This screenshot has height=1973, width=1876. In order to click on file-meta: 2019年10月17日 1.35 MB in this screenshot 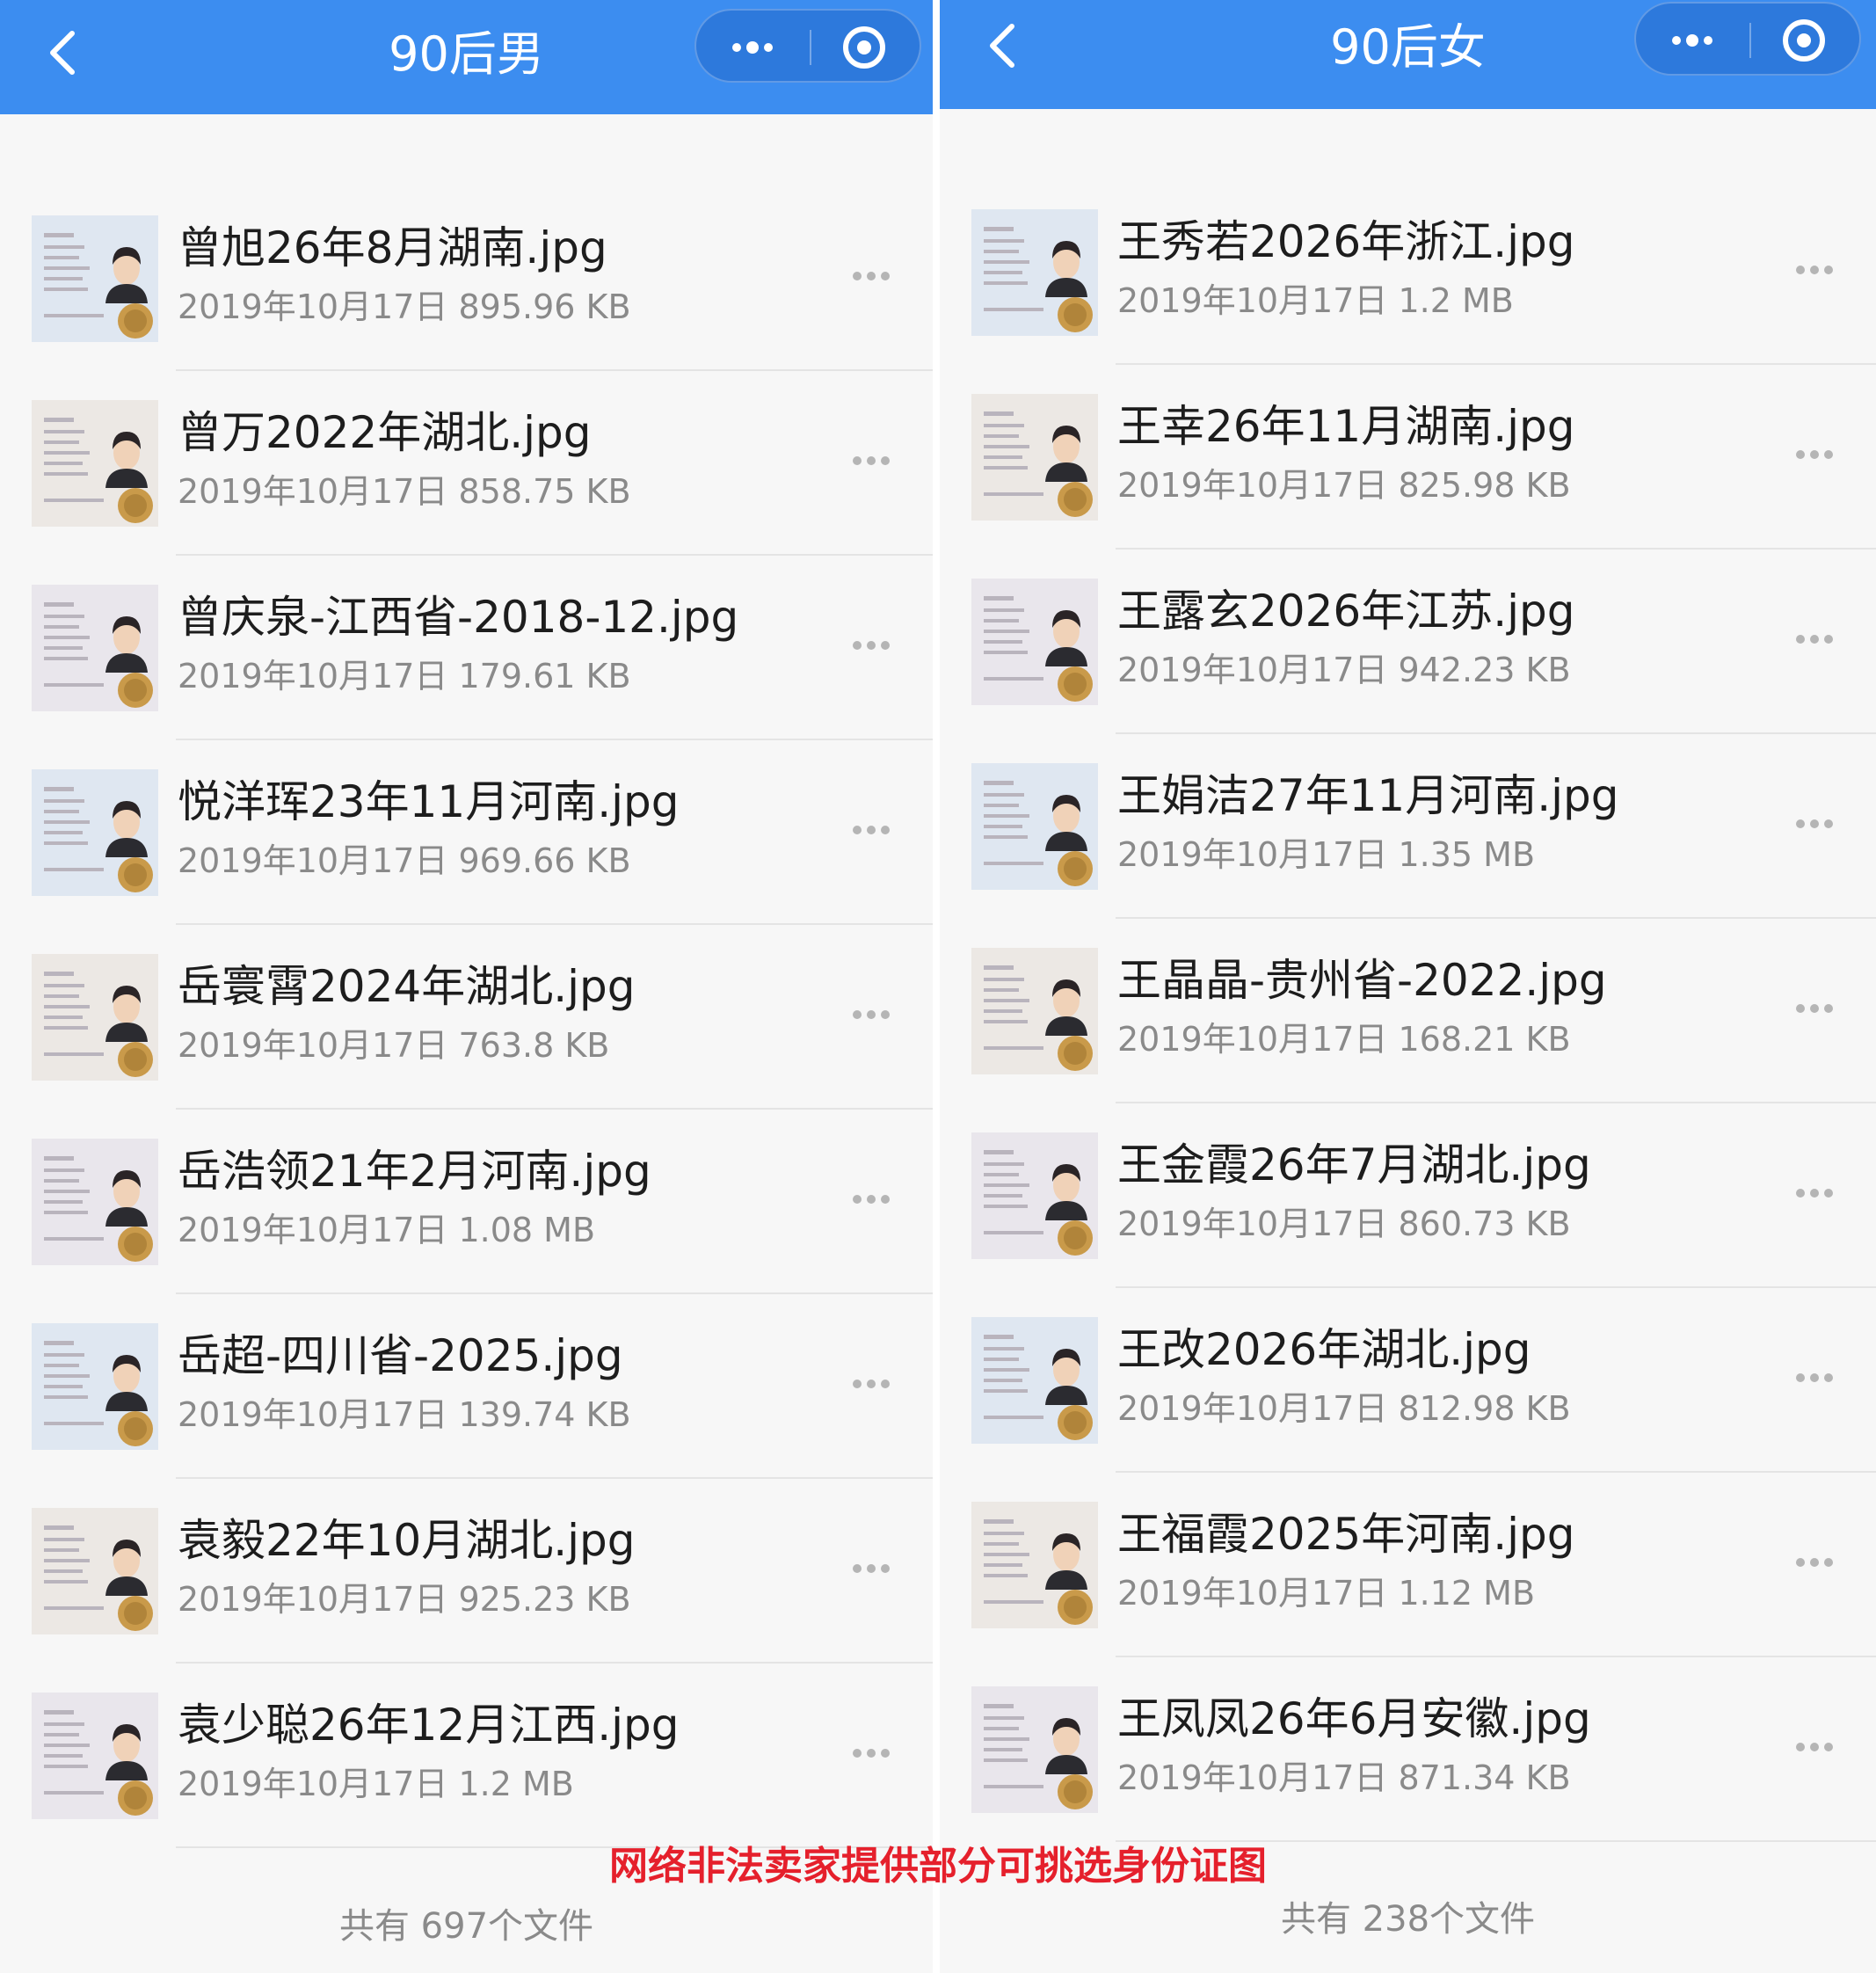, I will do `click(1326, 855)`.